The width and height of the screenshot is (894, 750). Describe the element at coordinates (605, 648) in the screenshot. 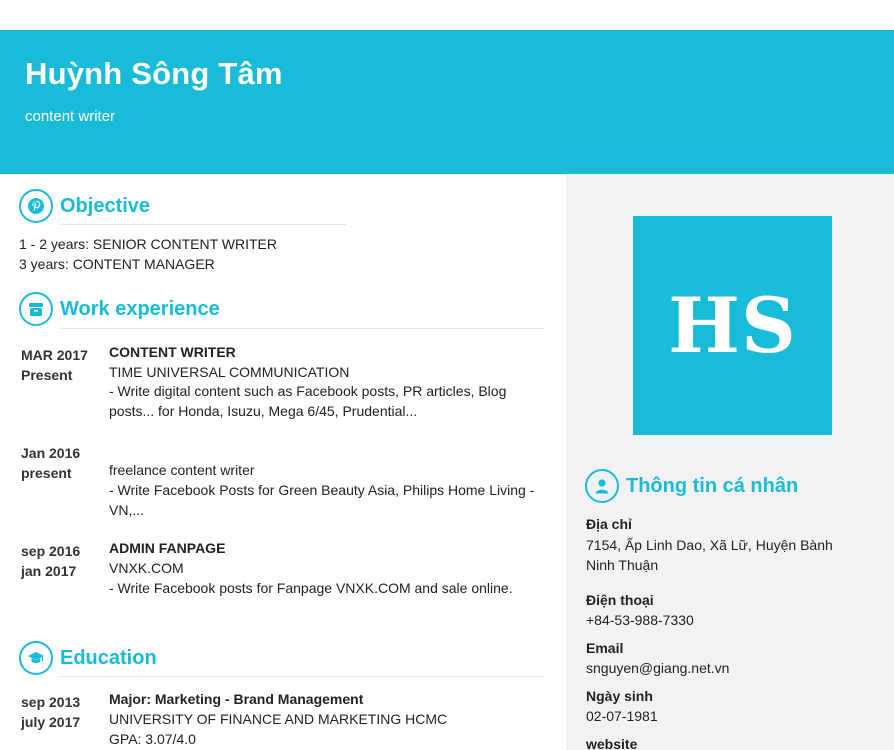

I see `email-label: Email` at that location.